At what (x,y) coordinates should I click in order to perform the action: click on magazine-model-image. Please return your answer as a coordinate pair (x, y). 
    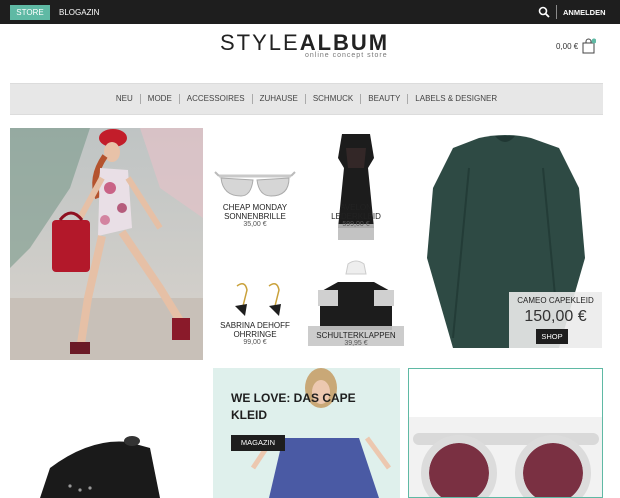
    Looking at the image, I should click on (306, 433).